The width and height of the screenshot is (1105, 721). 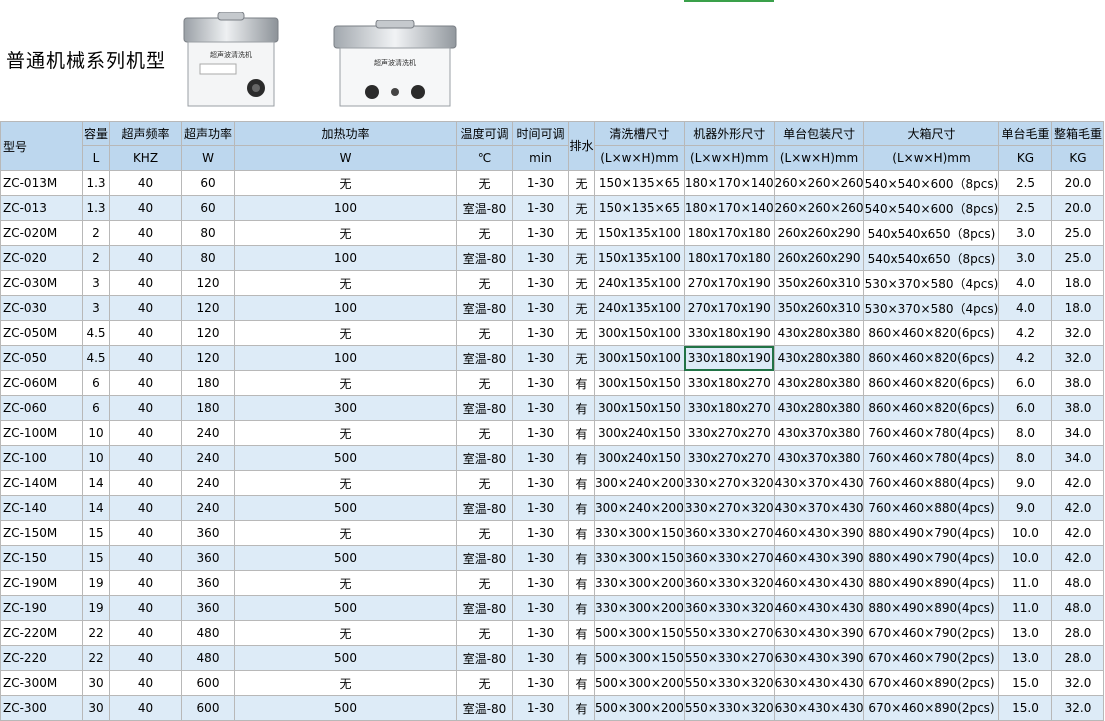 I want to click on cell-machine-size: 180×170×140, so click(x=729, y=208).